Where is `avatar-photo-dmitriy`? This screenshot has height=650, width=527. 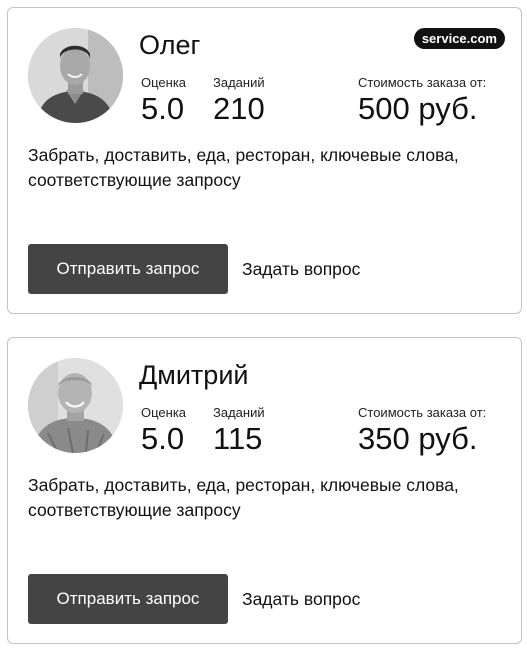
avatar-photo-dmitriy is located at coordinates (75, 405).